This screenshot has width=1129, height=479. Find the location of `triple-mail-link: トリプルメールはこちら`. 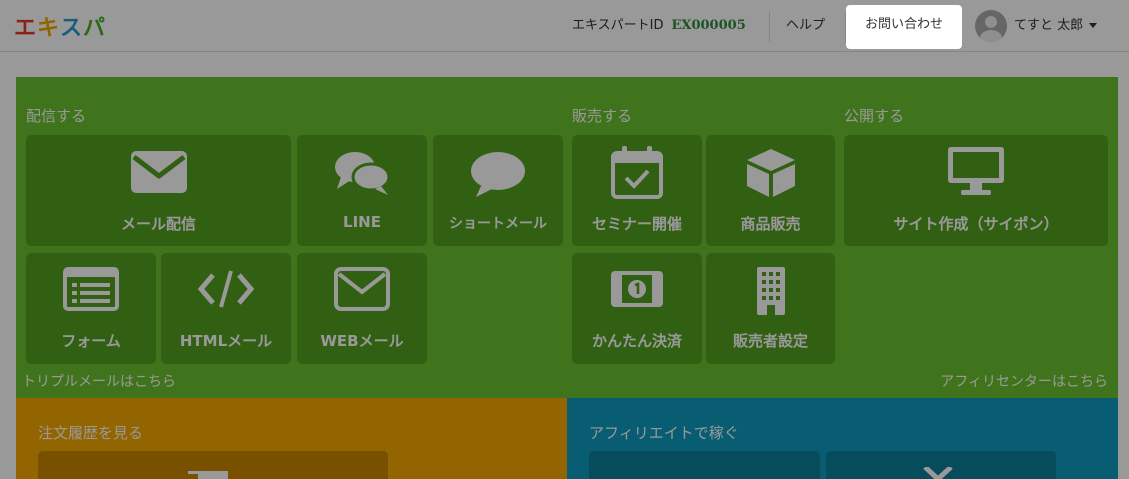

triple-mail-link: トリプルメールはこちら is located at coordinates (99, 381).